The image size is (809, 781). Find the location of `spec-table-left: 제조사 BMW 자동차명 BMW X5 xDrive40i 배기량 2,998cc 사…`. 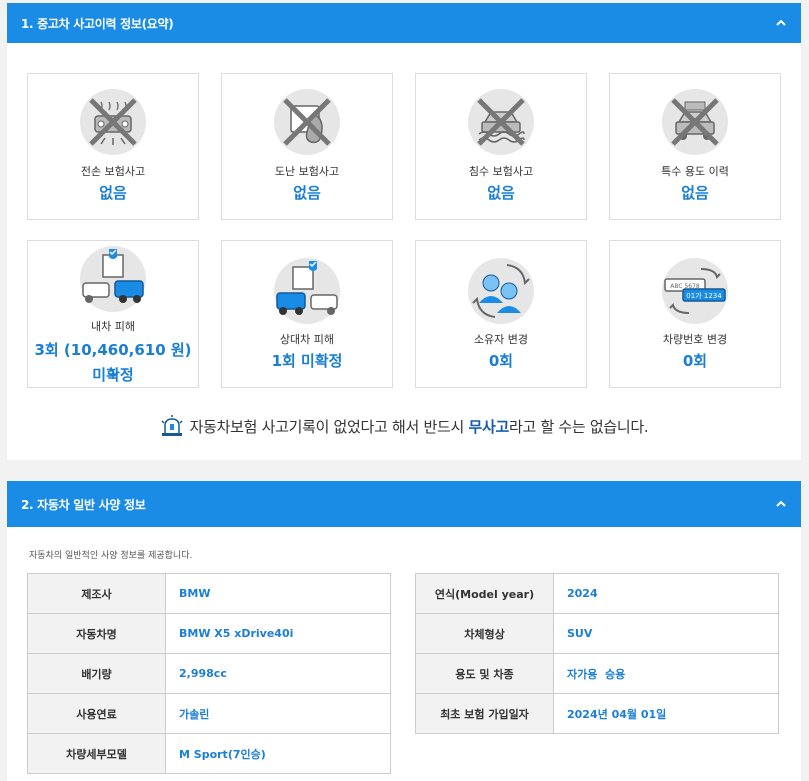

spec-table-left: 제조사 BMW 자동차명 BMW X5 xDrive40i 배기량 2,998cc 사… is located at coordinates (209, 673).